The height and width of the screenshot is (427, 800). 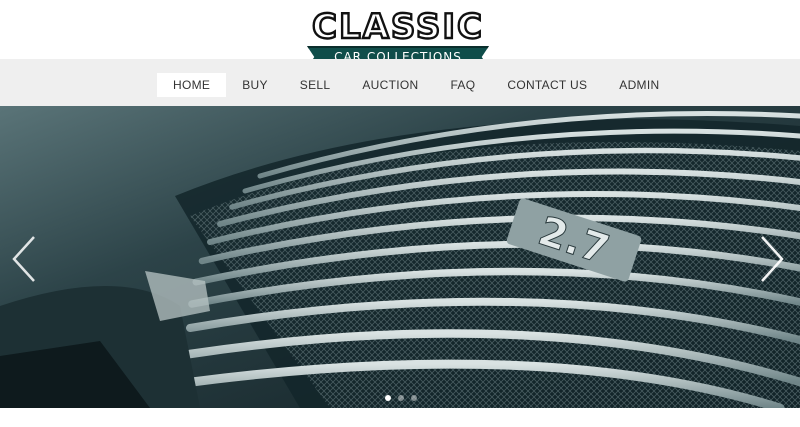 I want to click on chevron-right-icon, so click(x=772, y=259).